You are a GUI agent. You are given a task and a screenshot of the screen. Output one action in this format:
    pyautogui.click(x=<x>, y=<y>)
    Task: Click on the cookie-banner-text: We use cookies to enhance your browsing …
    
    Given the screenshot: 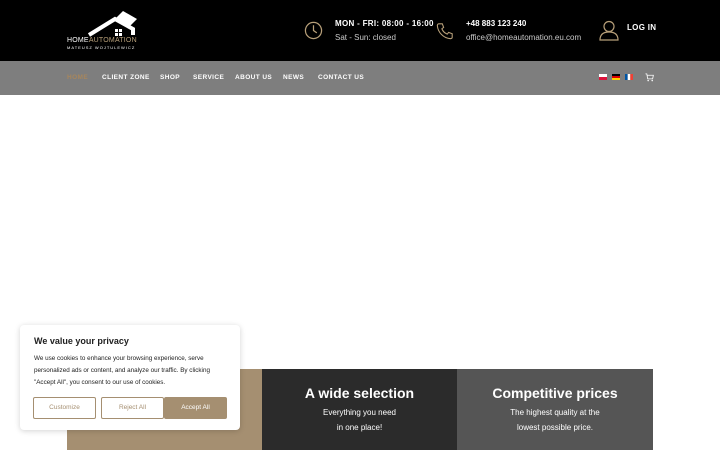 What is the action you would take?
    pyautogui.click(x=122, y=370)
    